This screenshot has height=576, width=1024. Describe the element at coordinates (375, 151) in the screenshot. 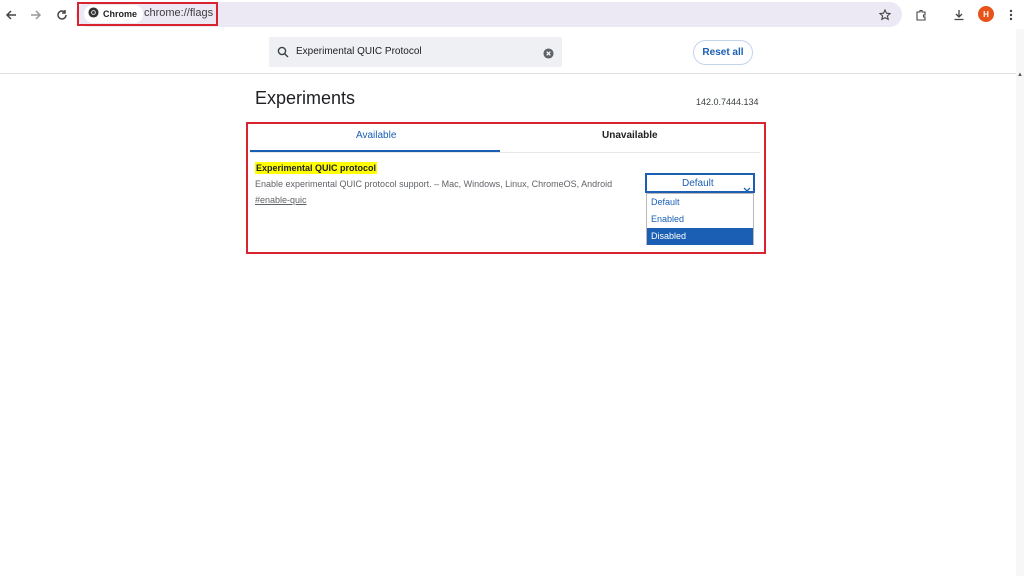

I see `active-tab-indicator` at that location.